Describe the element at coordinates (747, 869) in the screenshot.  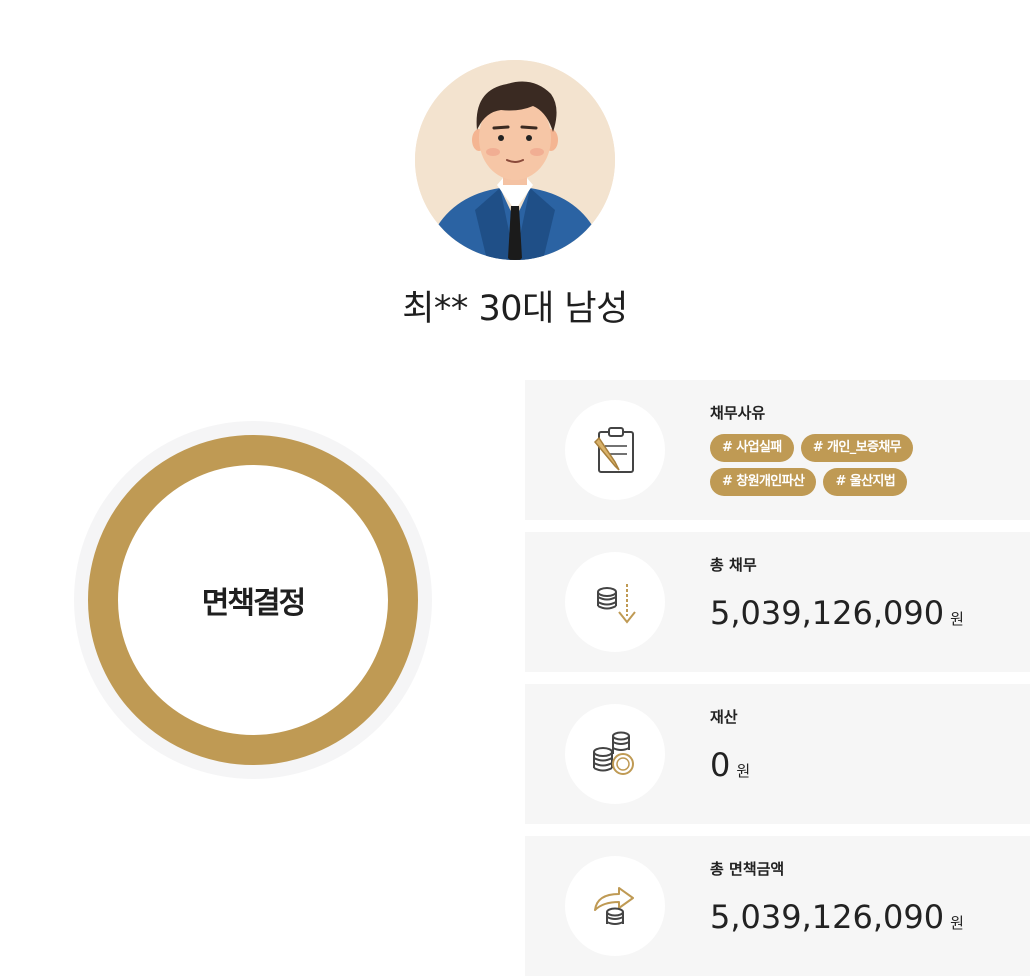
I see `discharge-total-title: 총 면책금액` at that location.